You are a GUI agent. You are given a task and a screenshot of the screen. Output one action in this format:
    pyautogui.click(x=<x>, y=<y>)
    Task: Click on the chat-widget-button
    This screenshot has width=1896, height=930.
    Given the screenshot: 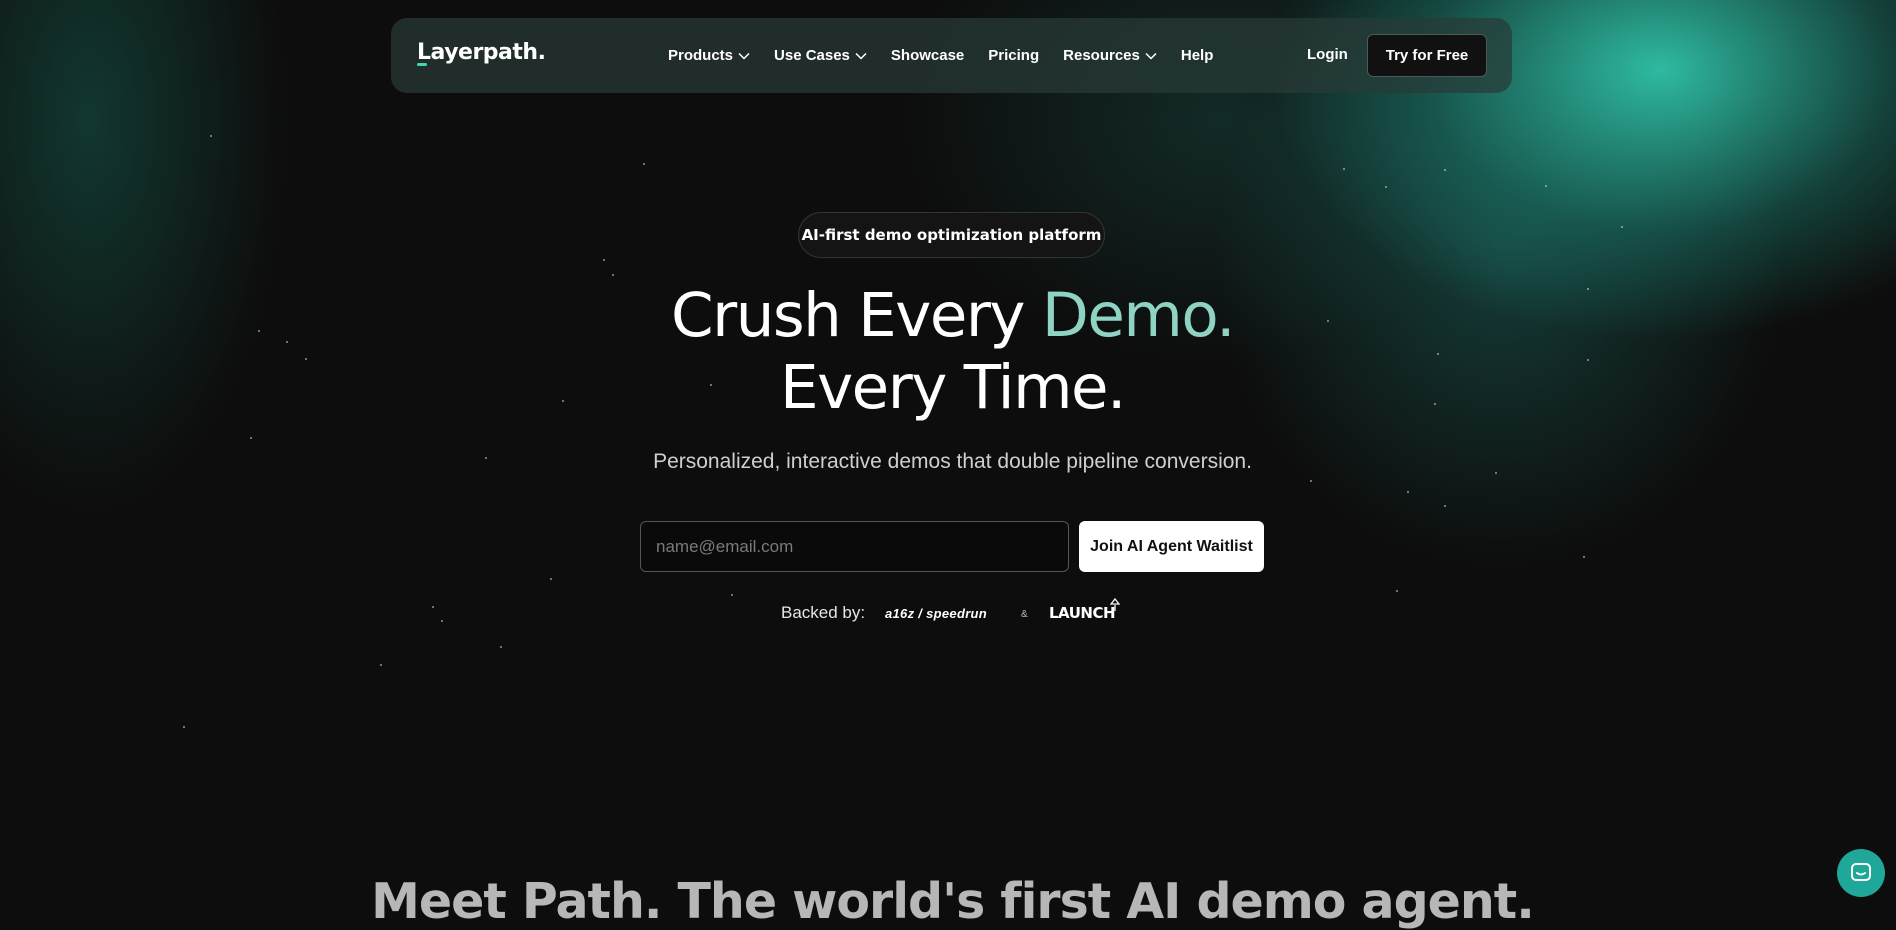 What is the action you would take?
    pyautogui.click(x=1861, y=873)
    